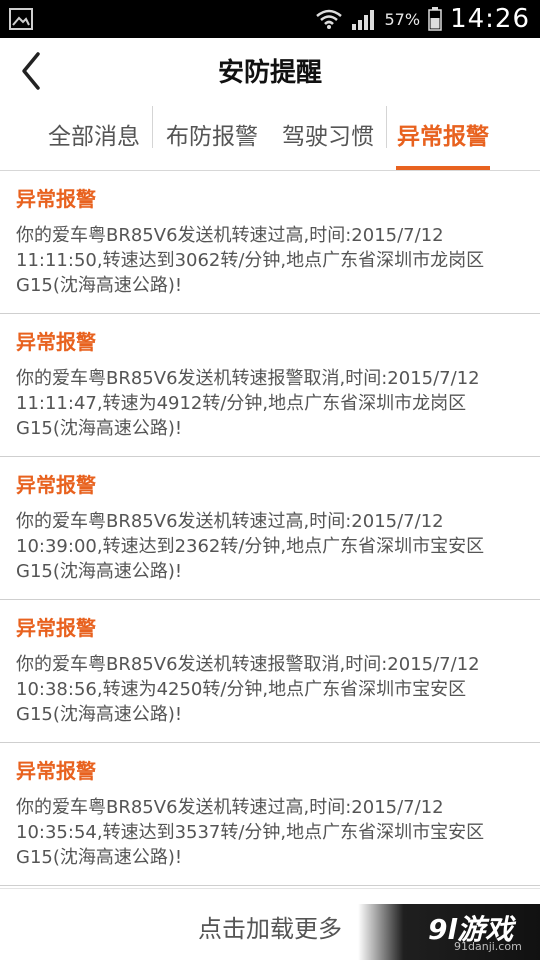  Describe the element at coordinates (435, 19) in the screenshot. I see `battery-icon` at that location.